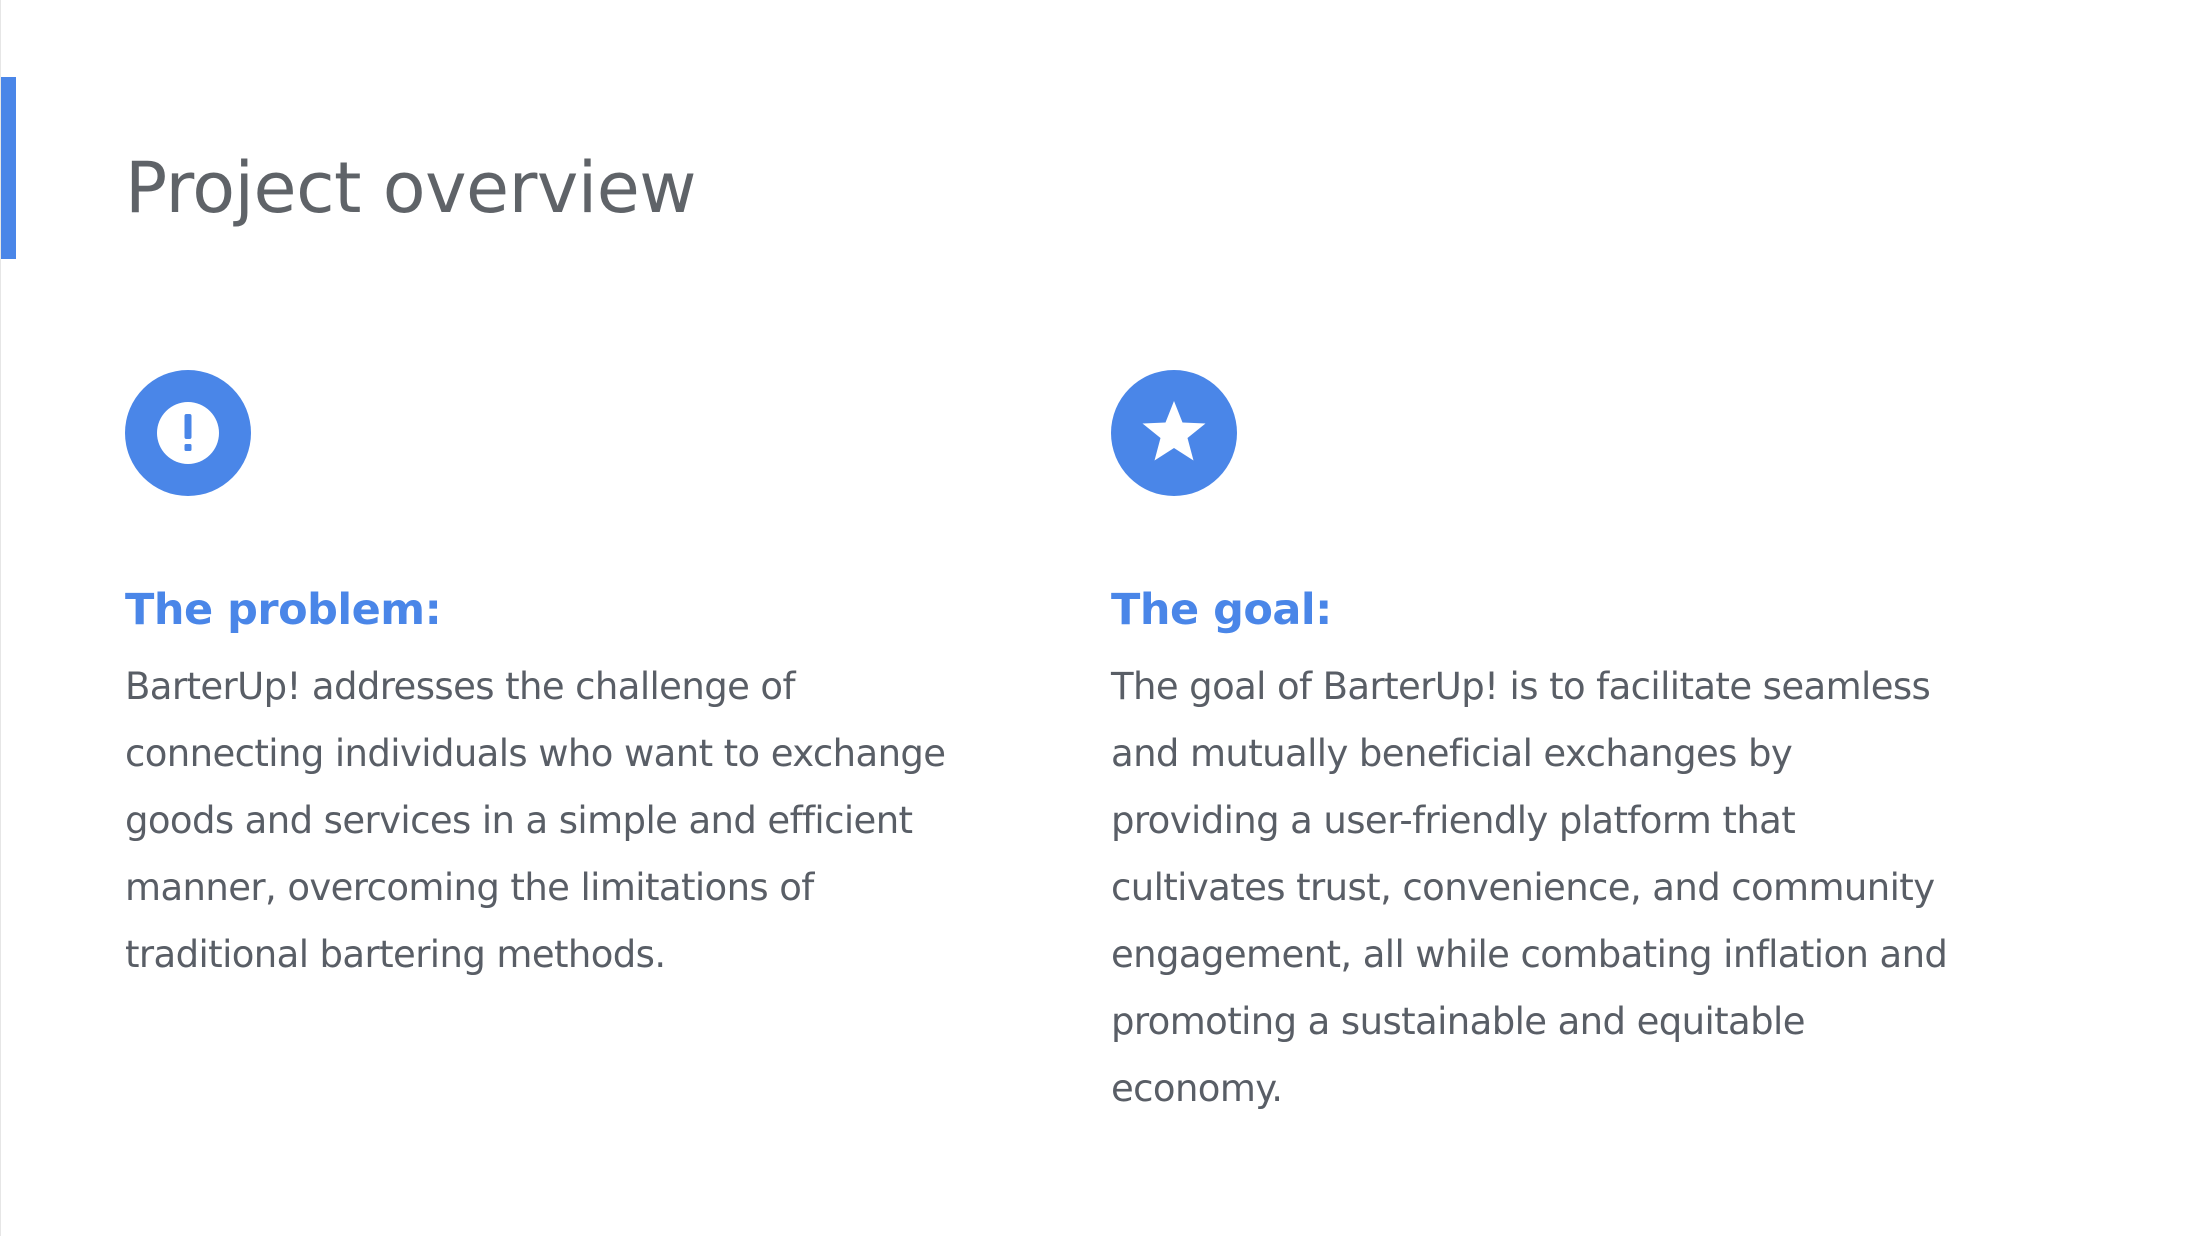 This screenshot has width=2201, height=1236. Describe the element at coordinates (1174, 433) in the screenshot. I see `star-icon` at that location.